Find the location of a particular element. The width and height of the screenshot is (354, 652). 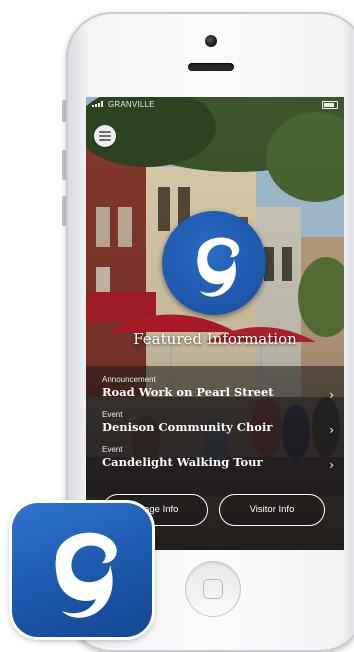

item-kind: Announcement is located at coordinates (129, 379).